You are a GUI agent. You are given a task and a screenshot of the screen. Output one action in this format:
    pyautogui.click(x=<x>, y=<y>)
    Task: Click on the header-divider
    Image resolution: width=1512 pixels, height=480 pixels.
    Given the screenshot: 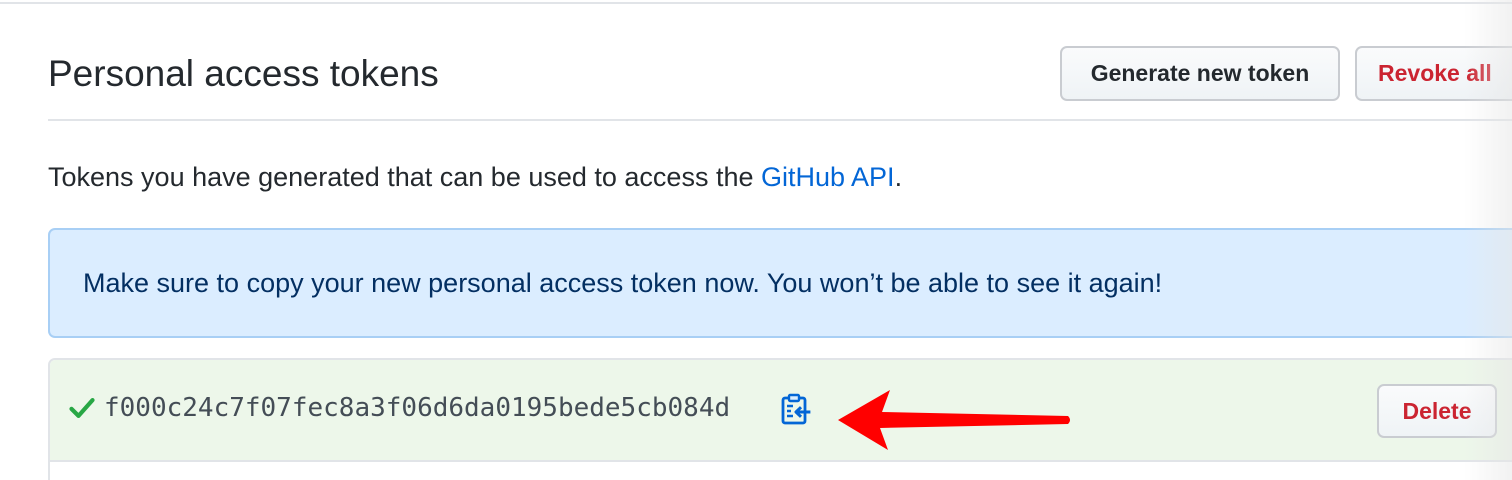 What is the action you would take?
    pyautogui.click(x=780, y=120)
    